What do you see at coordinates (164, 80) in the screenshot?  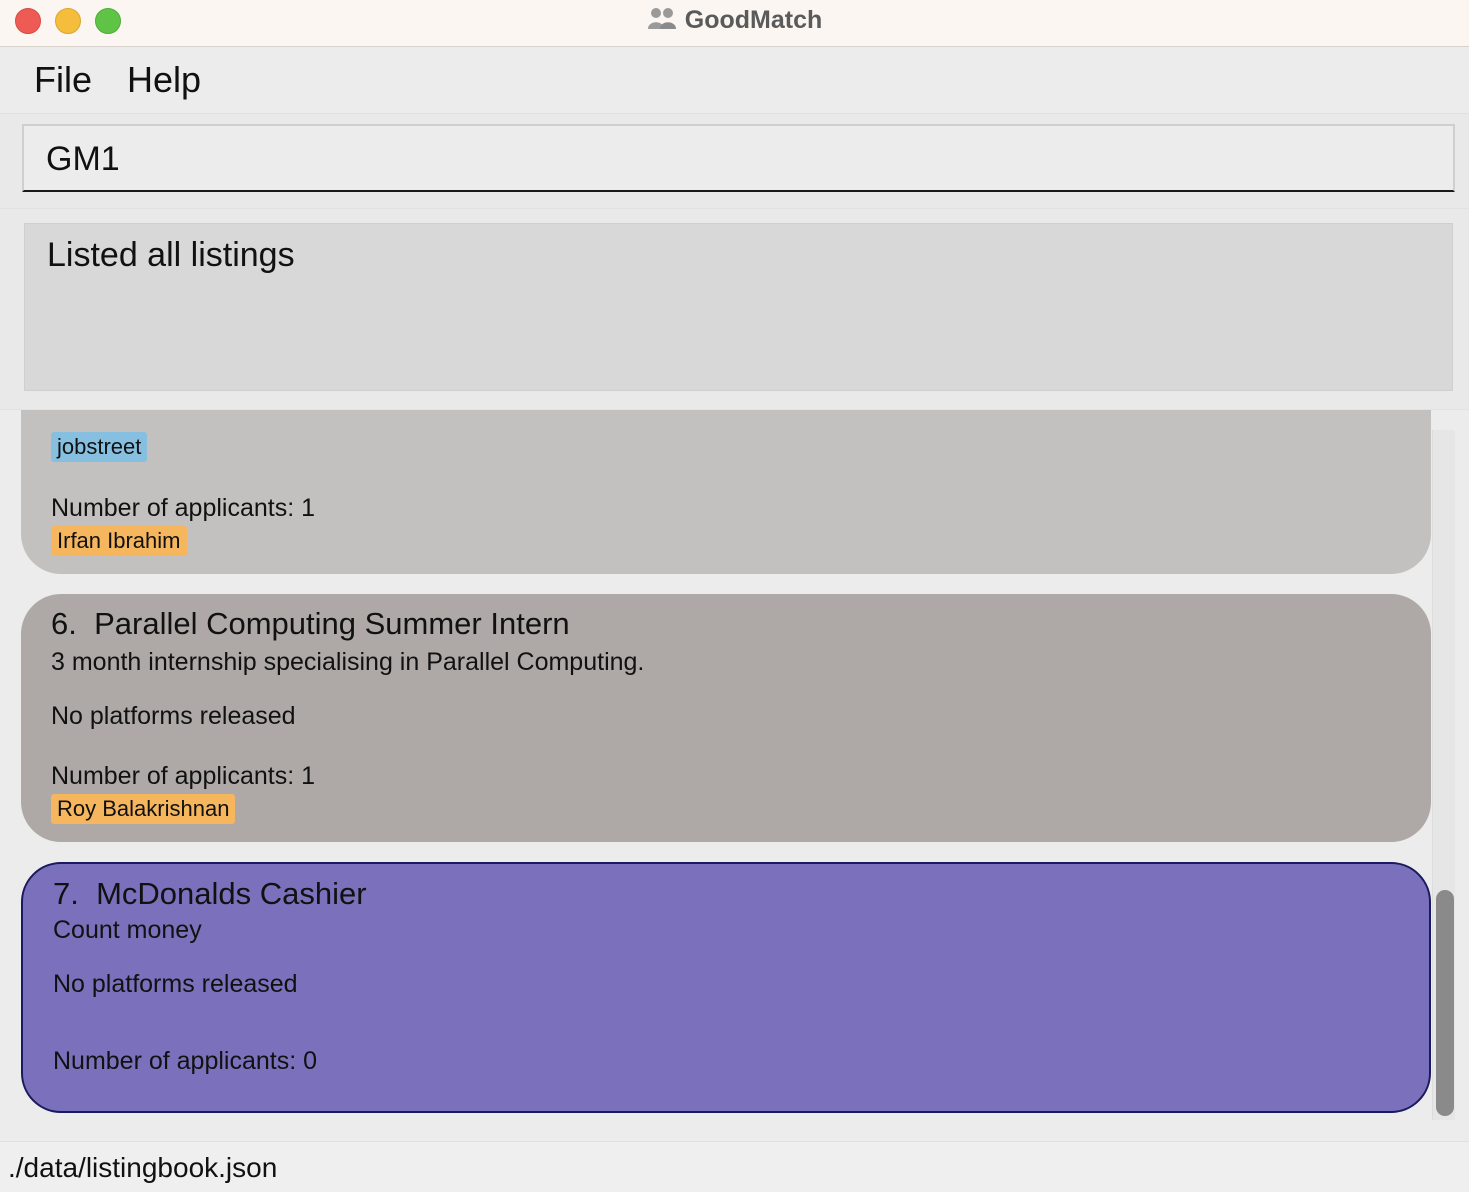 I see `menu-help: Help` at bounding box center [164, 80].